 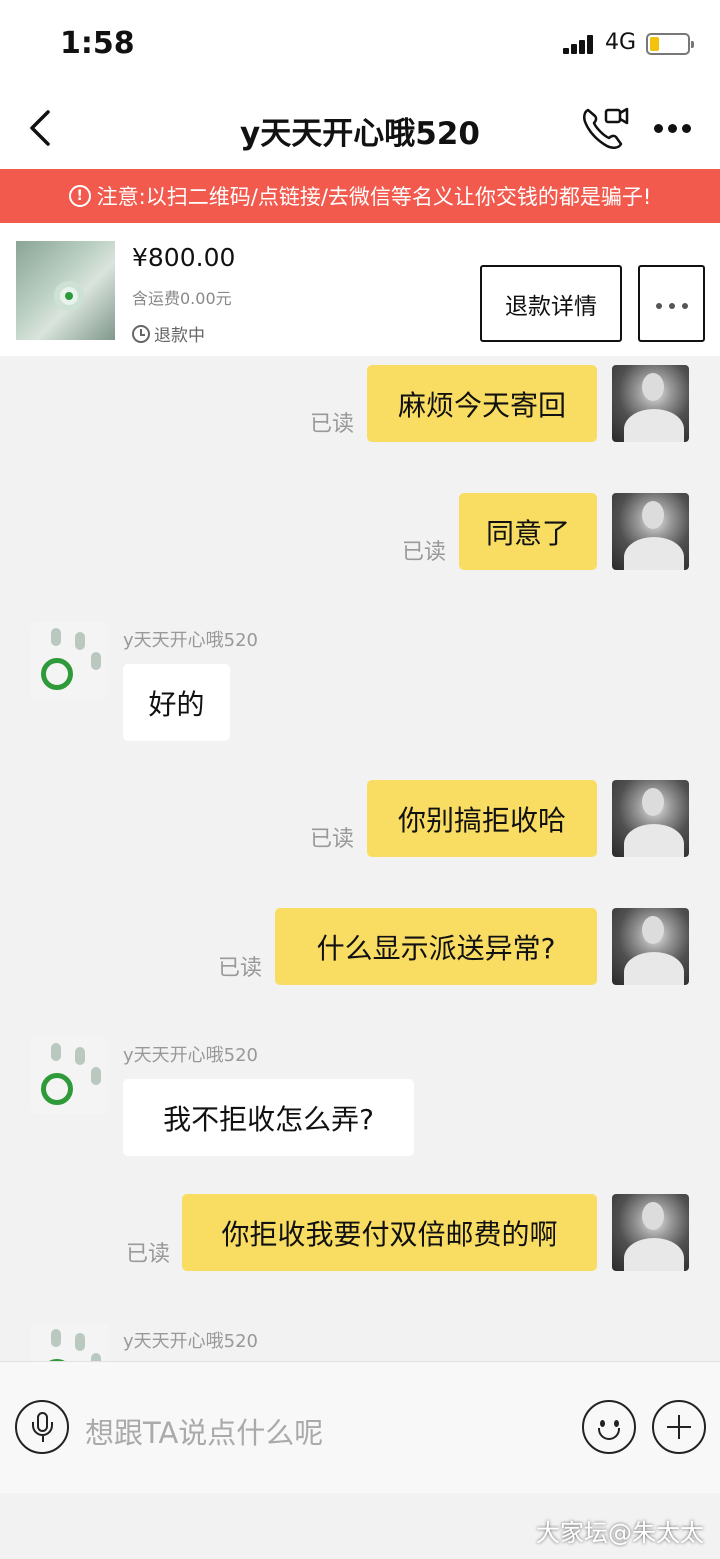 What do you see at coordinates (360, 44) in the screenshot?
I see `status-bar: 1:58 4G` at bounding box center [360, 44].